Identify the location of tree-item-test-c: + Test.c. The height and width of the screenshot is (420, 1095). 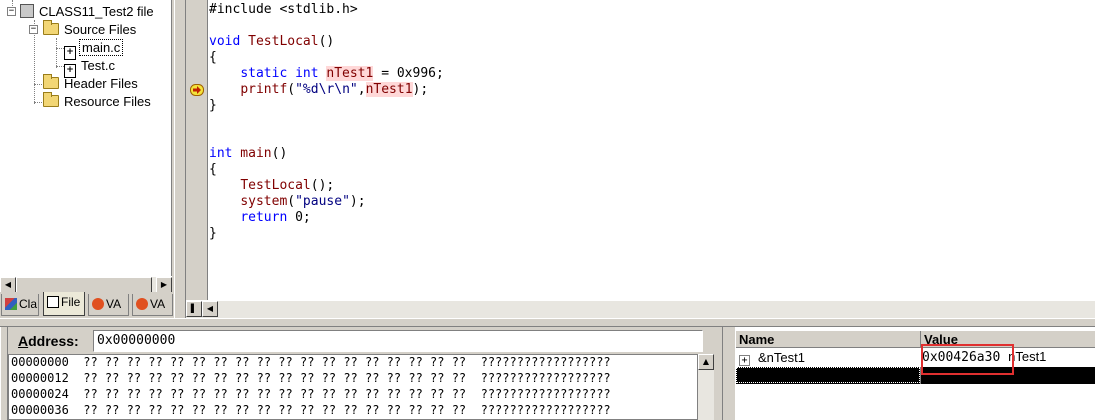
(90, 67).